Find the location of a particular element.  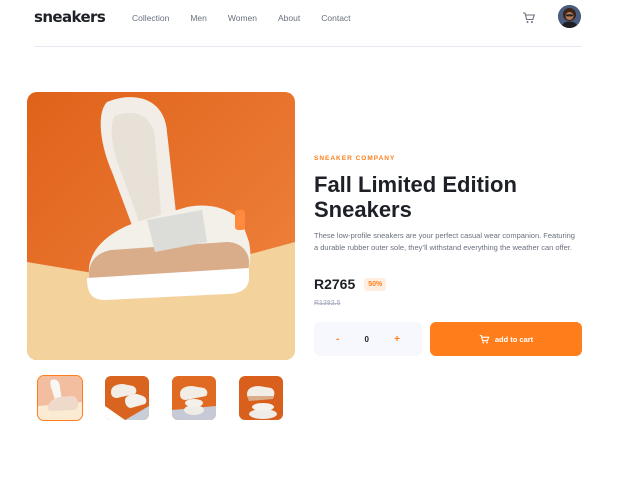

add-to-cart-button: add to cart is located at coordinates (506, 339).